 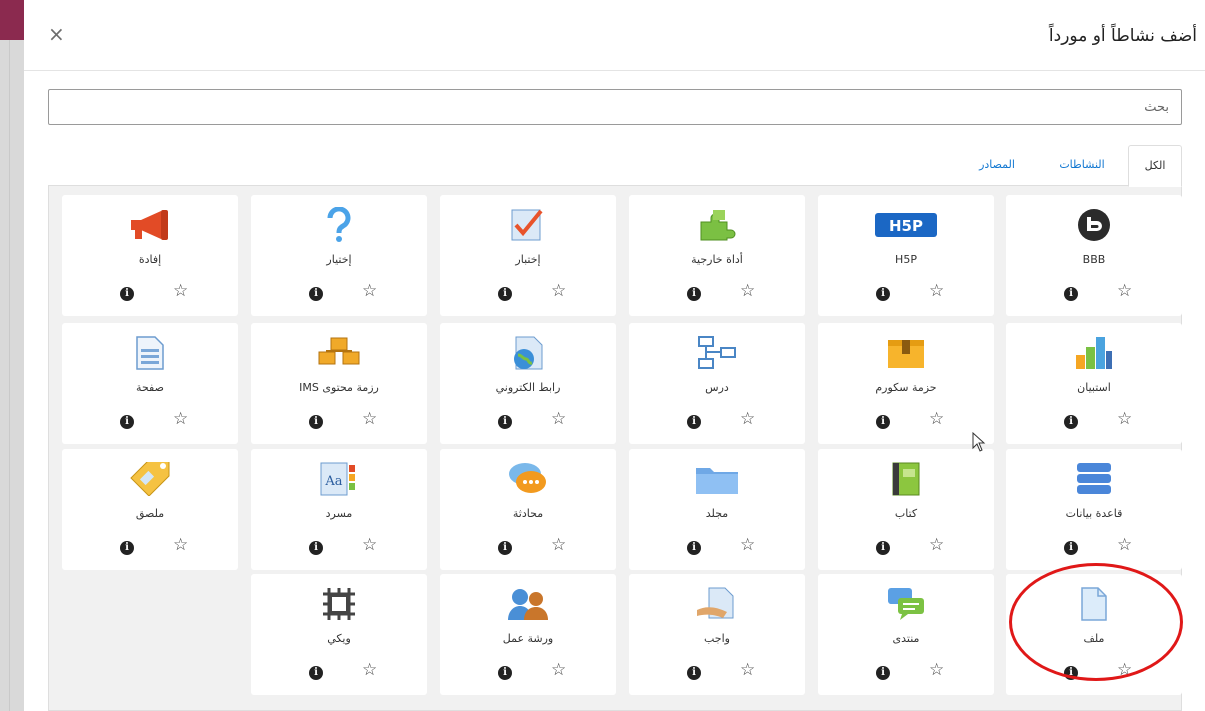 What do you see at coordinates (56, 34) in the screenshot?
I see `close-icon: ×` at bounding box center [56, 34].